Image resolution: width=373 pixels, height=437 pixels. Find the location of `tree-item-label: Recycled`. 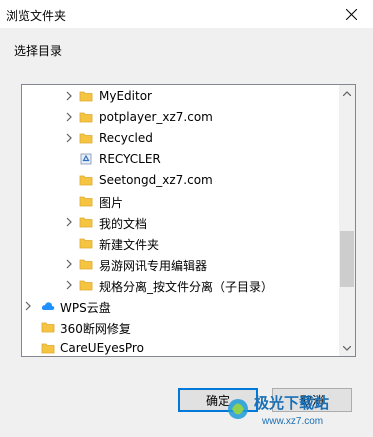

tree-item-label: Recycled is located at coordinates (126, 138).